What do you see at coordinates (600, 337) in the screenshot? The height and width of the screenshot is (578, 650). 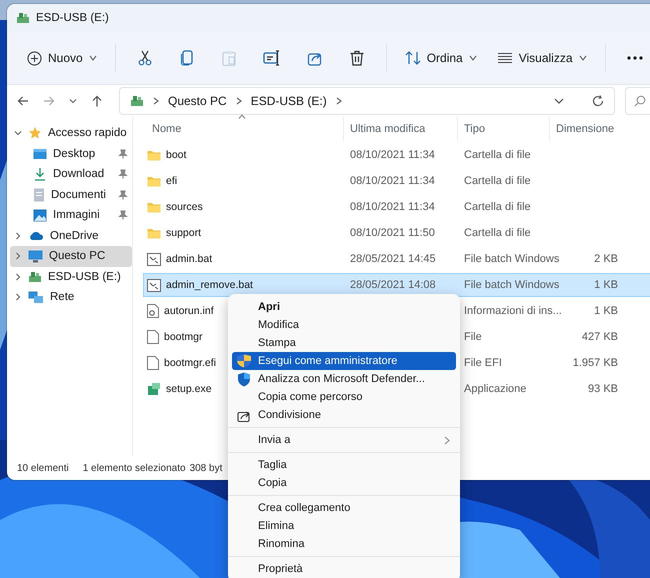 I see `table-cell: 427 KB` at bounding box center [600, 337].